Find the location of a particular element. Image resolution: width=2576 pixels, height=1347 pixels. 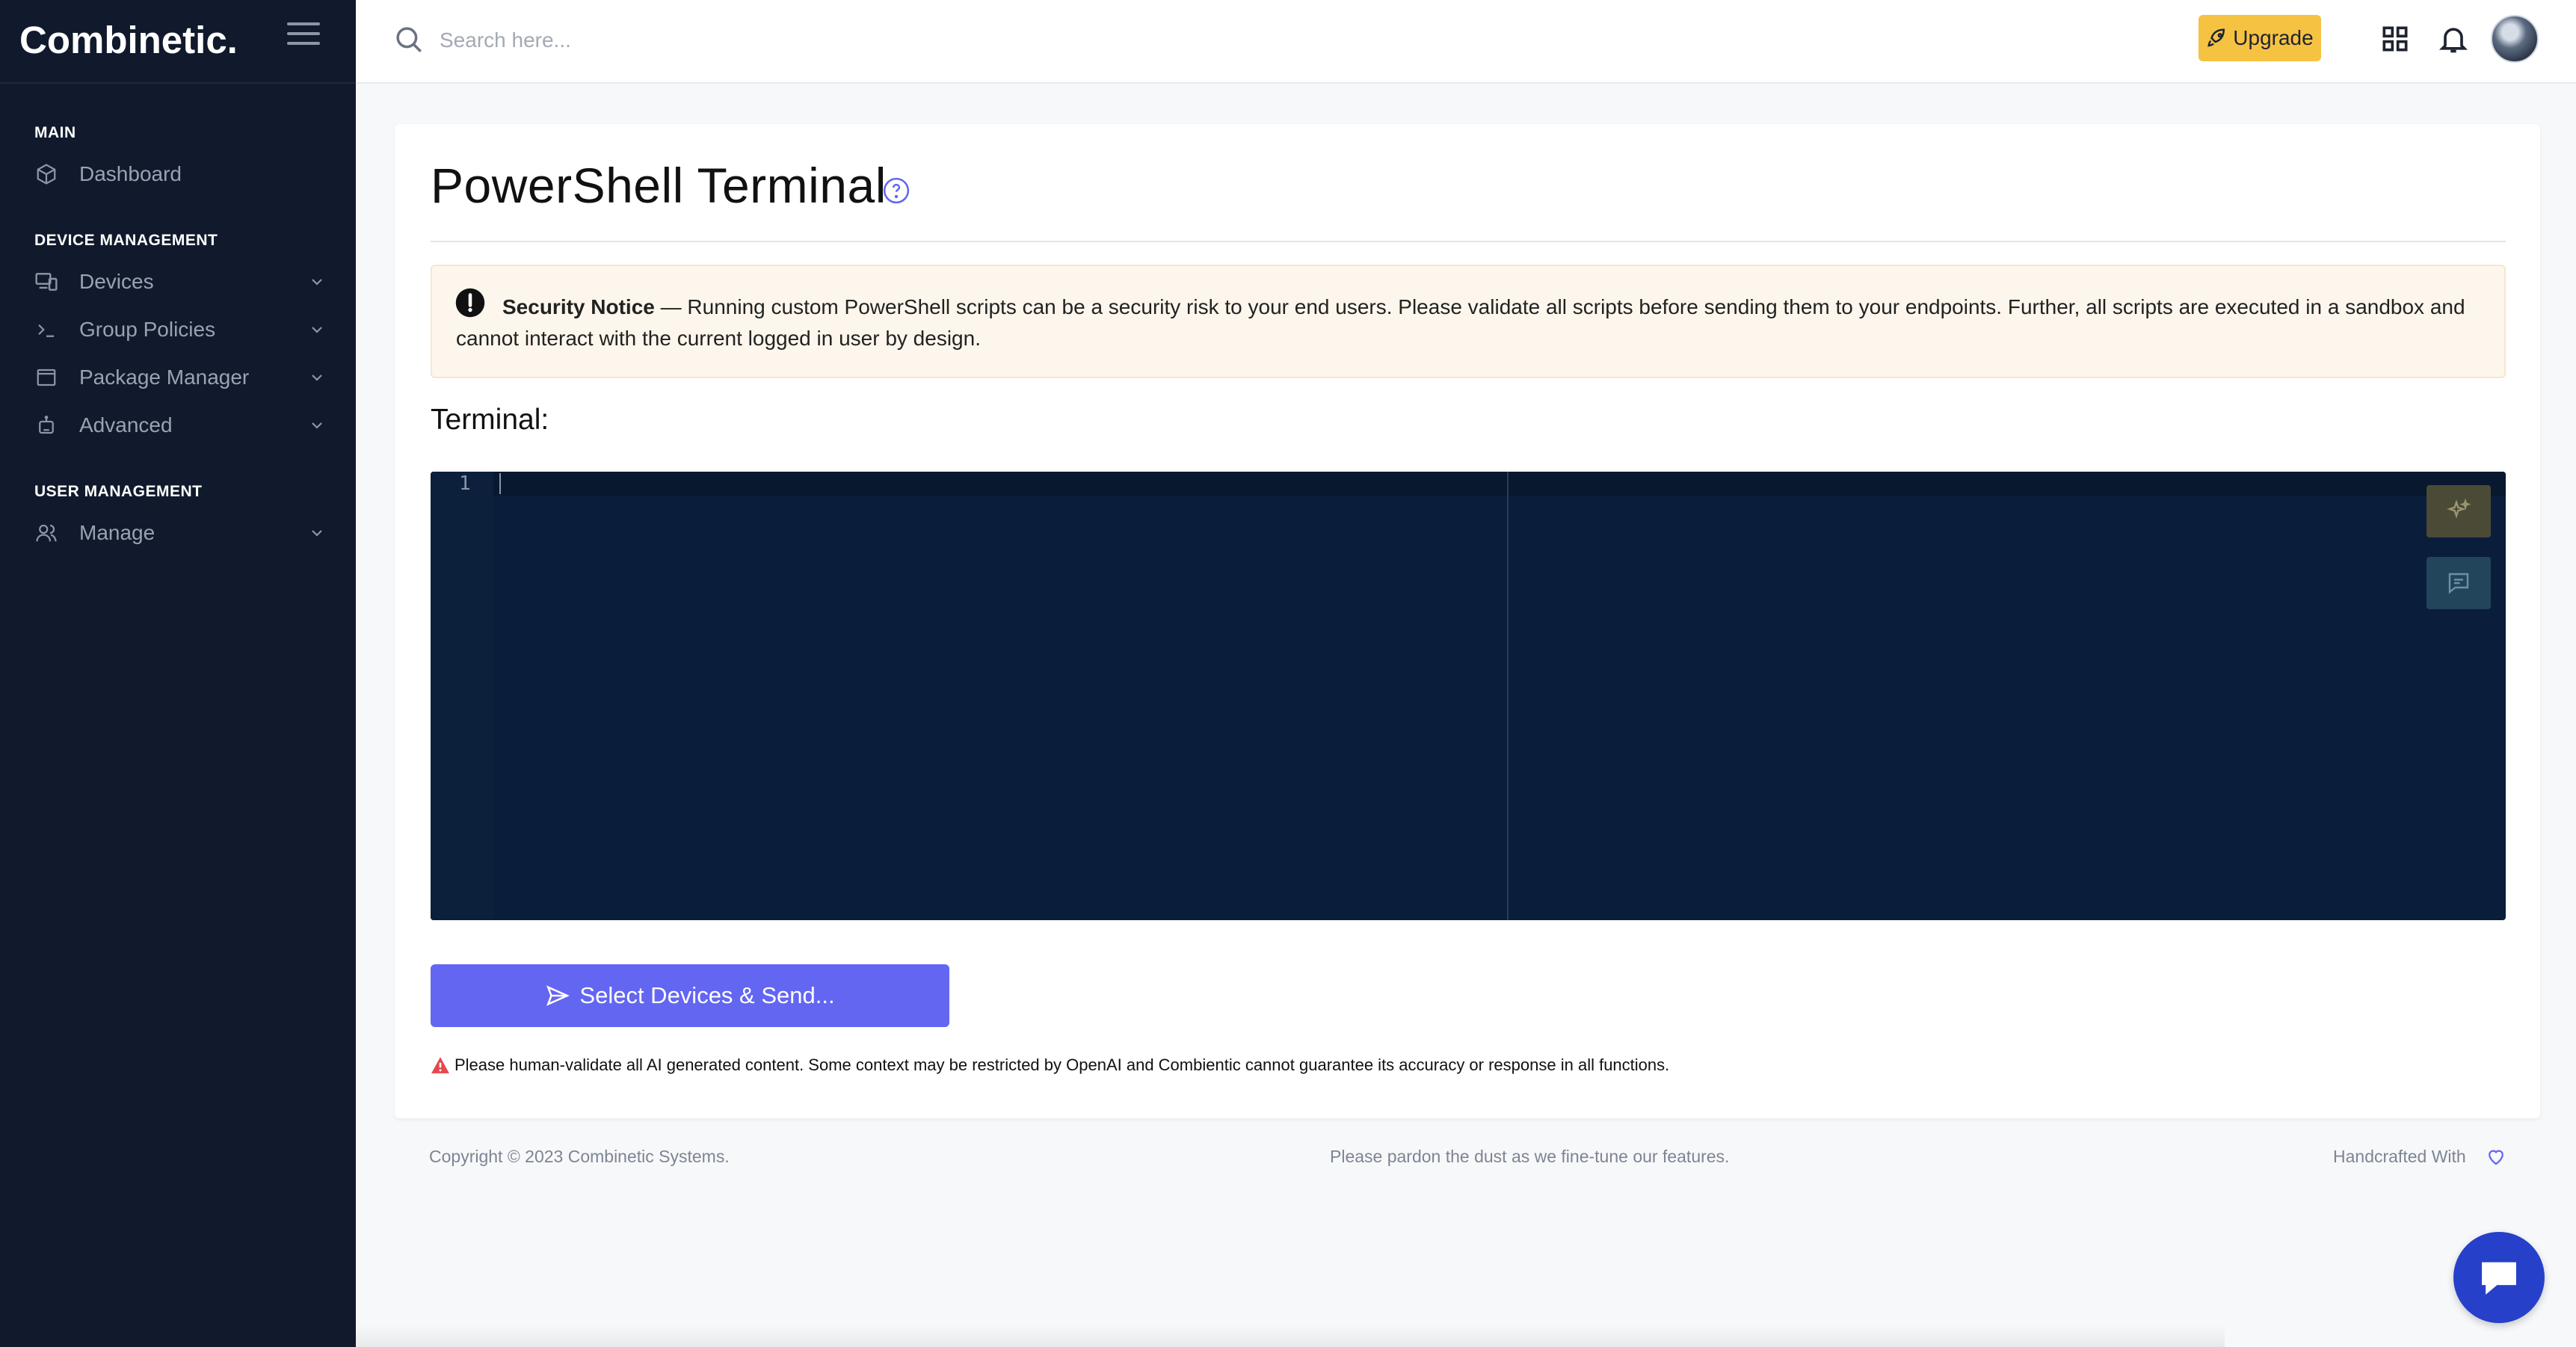

rocket-icon is located at coordinates (2216, 37).